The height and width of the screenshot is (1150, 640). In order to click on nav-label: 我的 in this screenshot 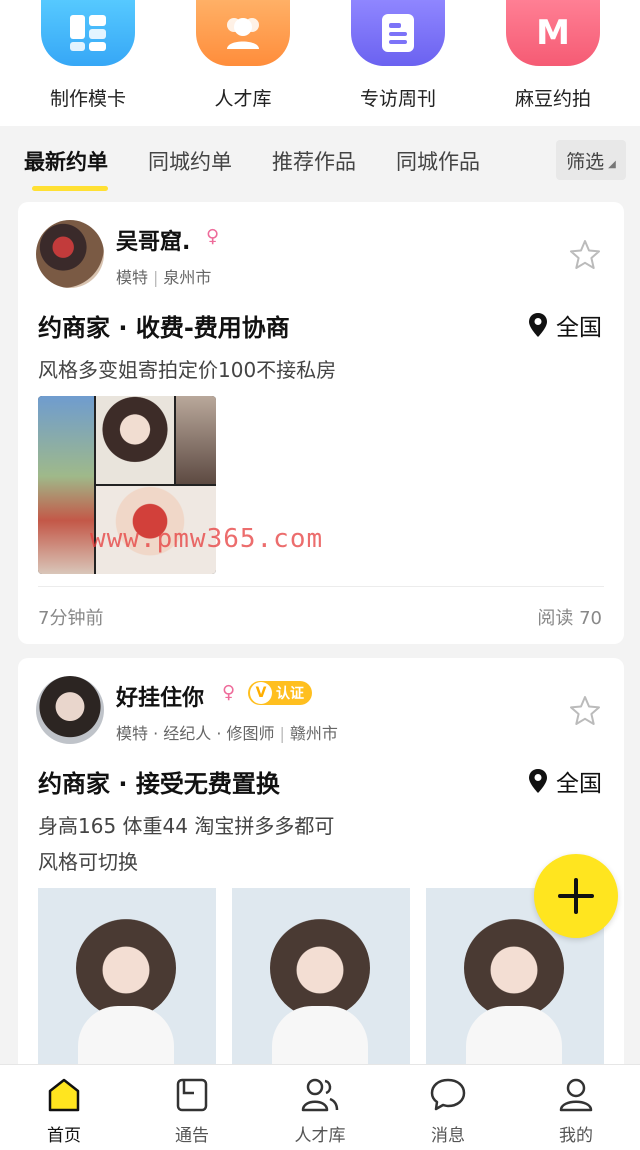, I will do `click(576, 1136)`.